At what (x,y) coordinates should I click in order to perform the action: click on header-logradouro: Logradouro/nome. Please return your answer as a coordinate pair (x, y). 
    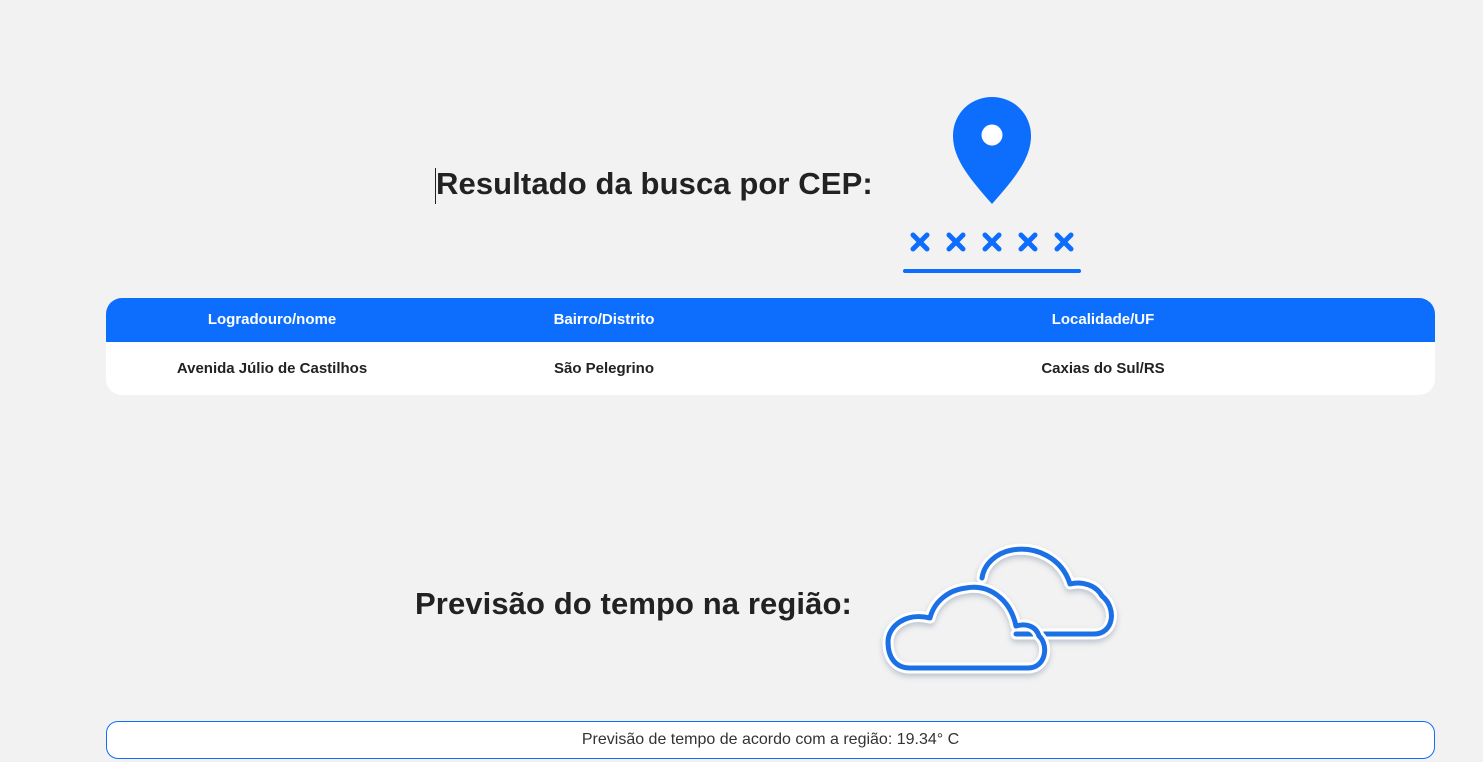
    Looking at the image, I should click on (272, 319).